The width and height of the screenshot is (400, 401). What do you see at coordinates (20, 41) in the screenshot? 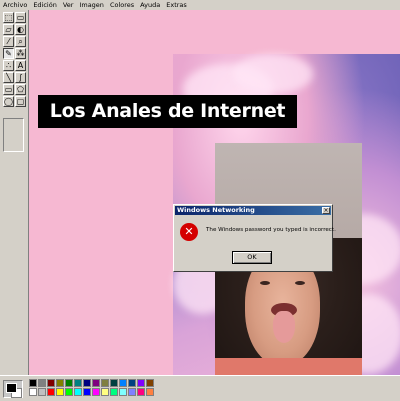
I see `magnifier-icon: ⌕` at bounding box center [20, 41].